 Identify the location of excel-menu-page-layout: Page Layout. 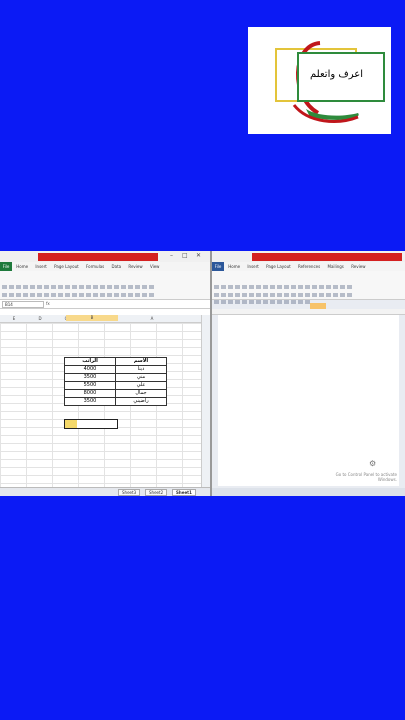
(66, 266).